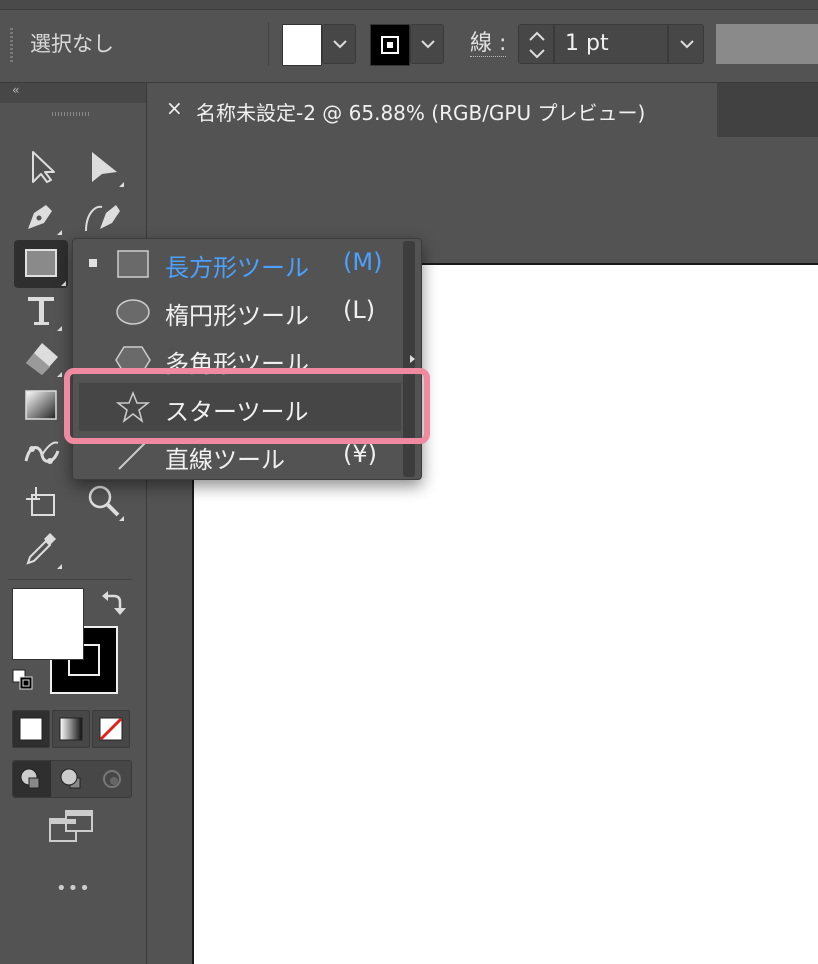 This screenshot has height=964, width=818. I want to click on tools-divider, so click(70, 579).